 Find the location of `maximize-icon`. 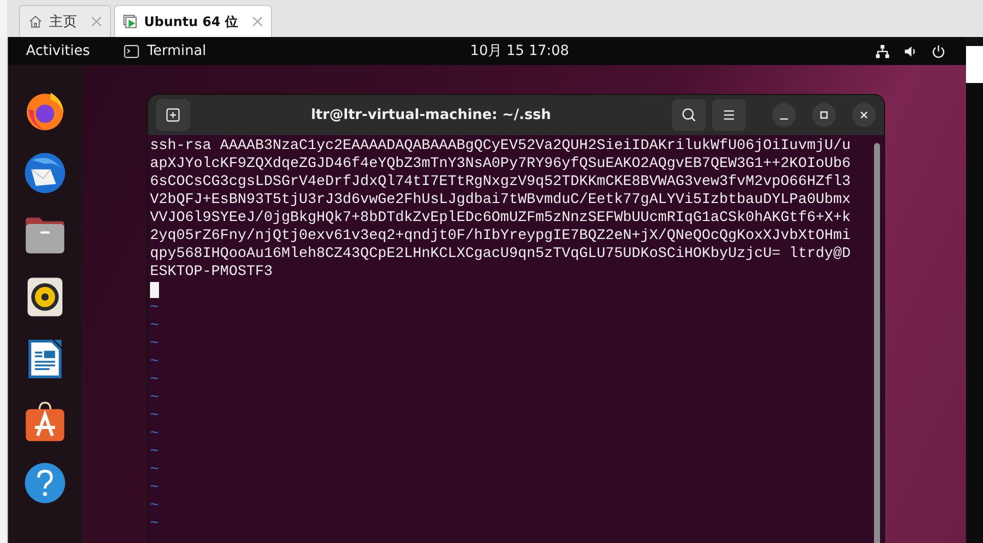

maximize-icon is located at coordinates (824, 115).